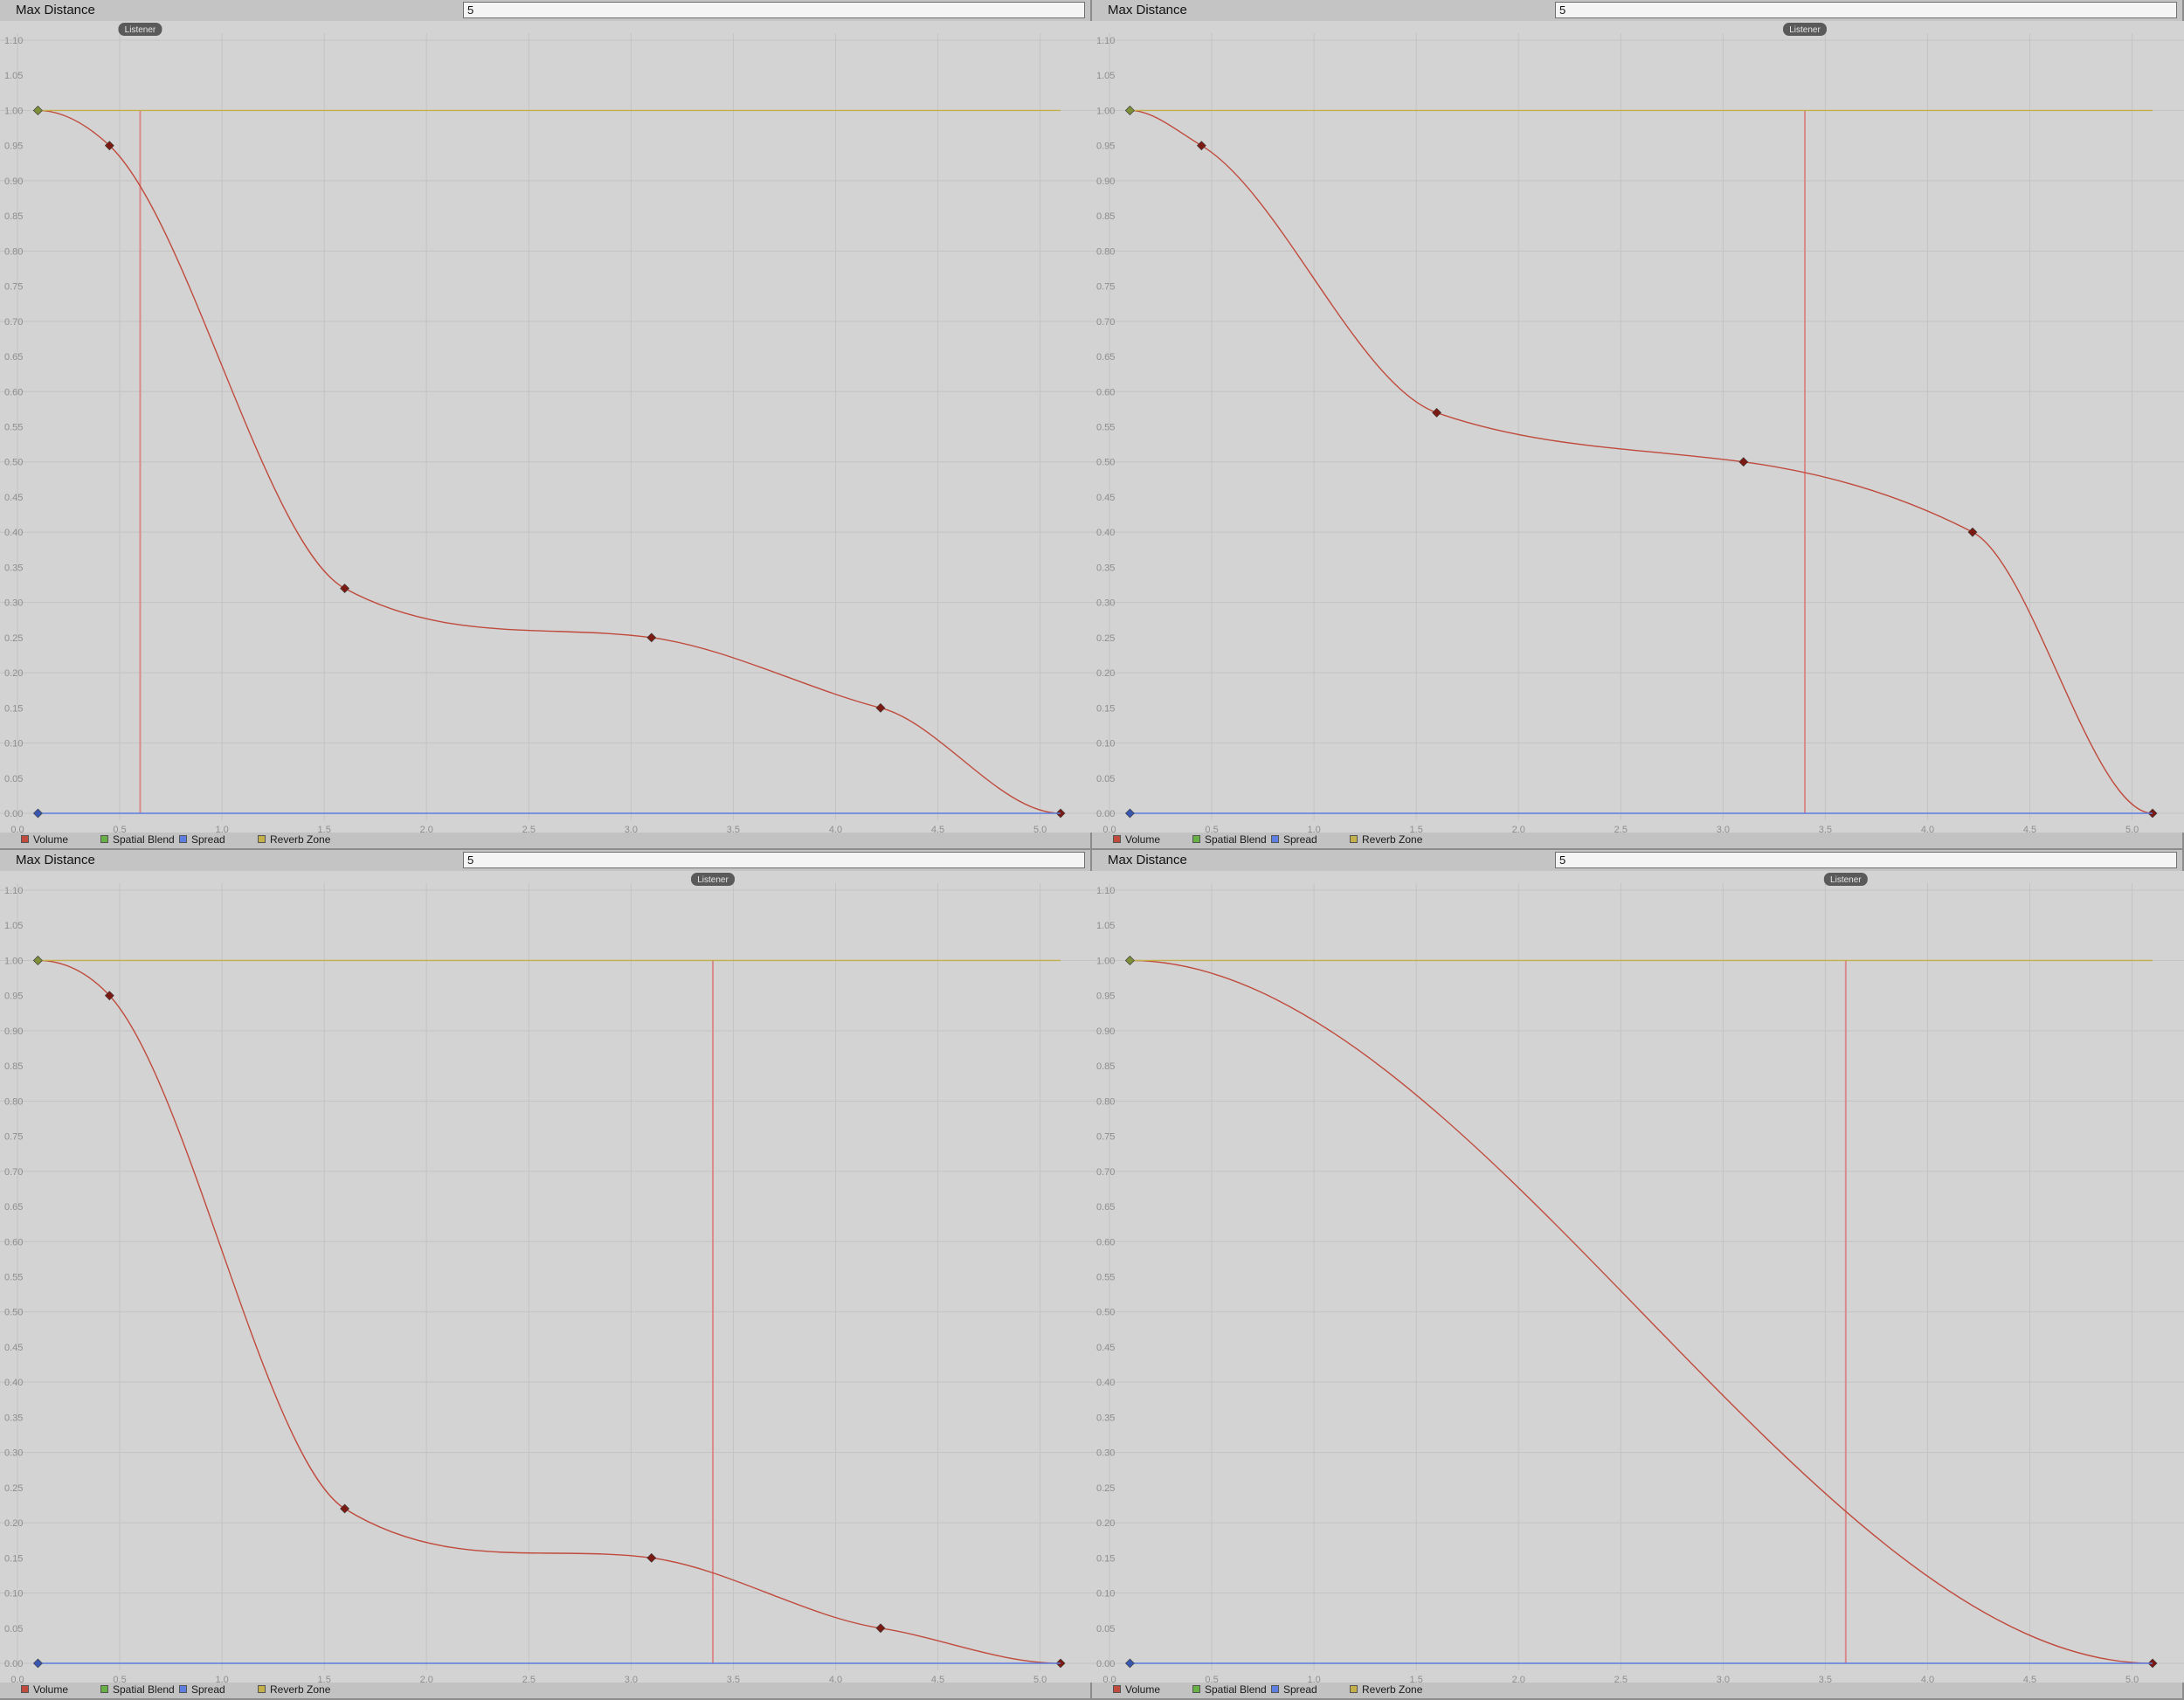 This screenshot has height=1700, width=2184. What do you see at coordinates (13, 181) in the screenshot?
I see `y-tick-label: 0.90` at bounding box center [13, 181].